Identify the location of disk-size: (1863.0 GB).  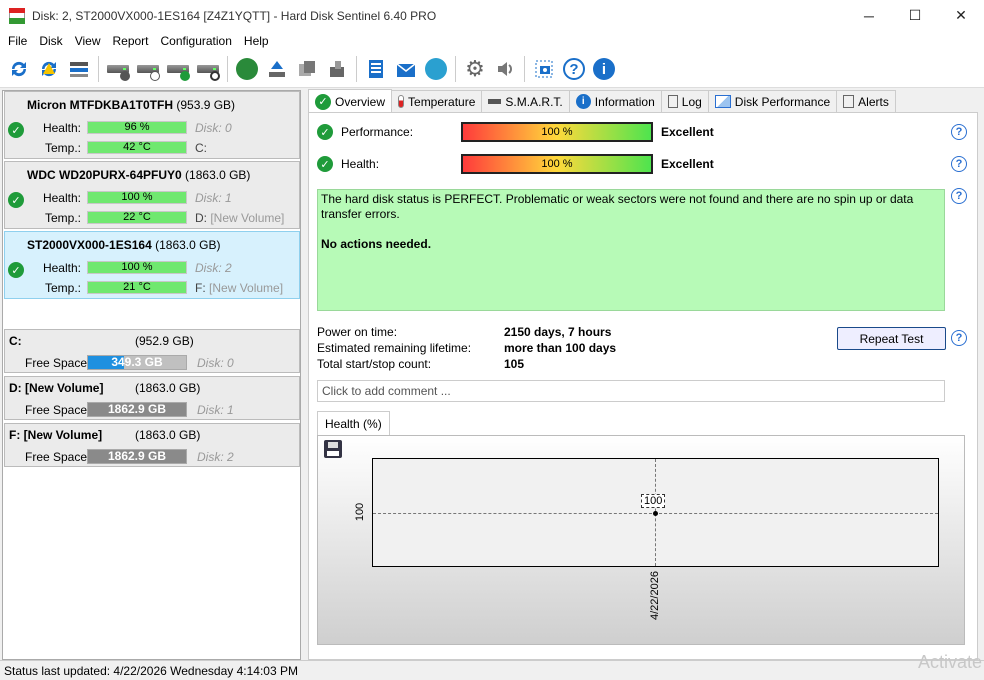
(188, 245).